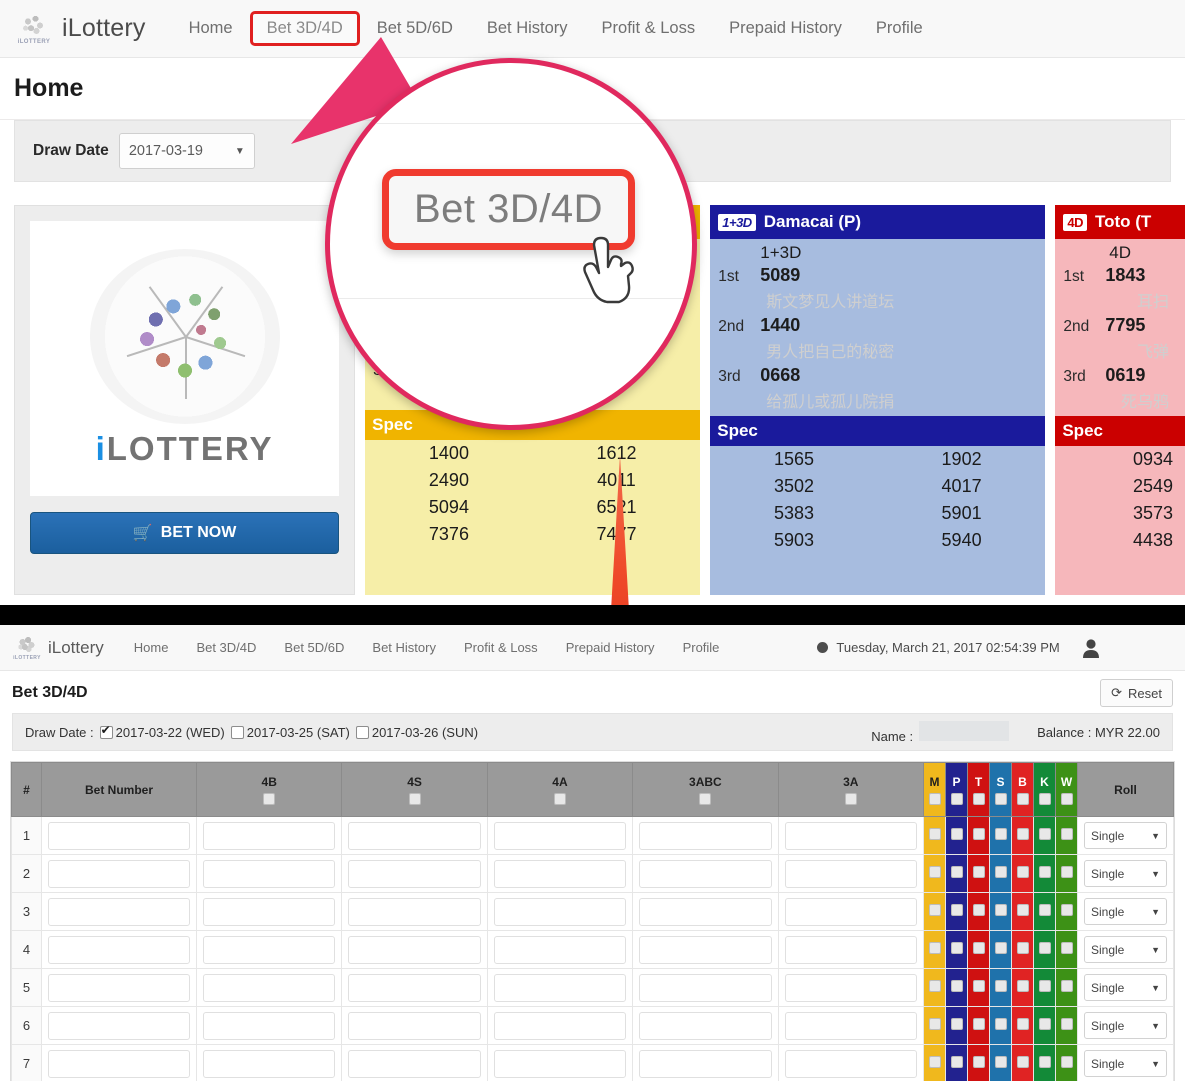 Image resolution: width=1185 pixels, height=1081 pixels. Describe the element at coordinates (649, 28) in the screenshot. I see `nav-item-profit-loss: Profit & Loss` at that location.